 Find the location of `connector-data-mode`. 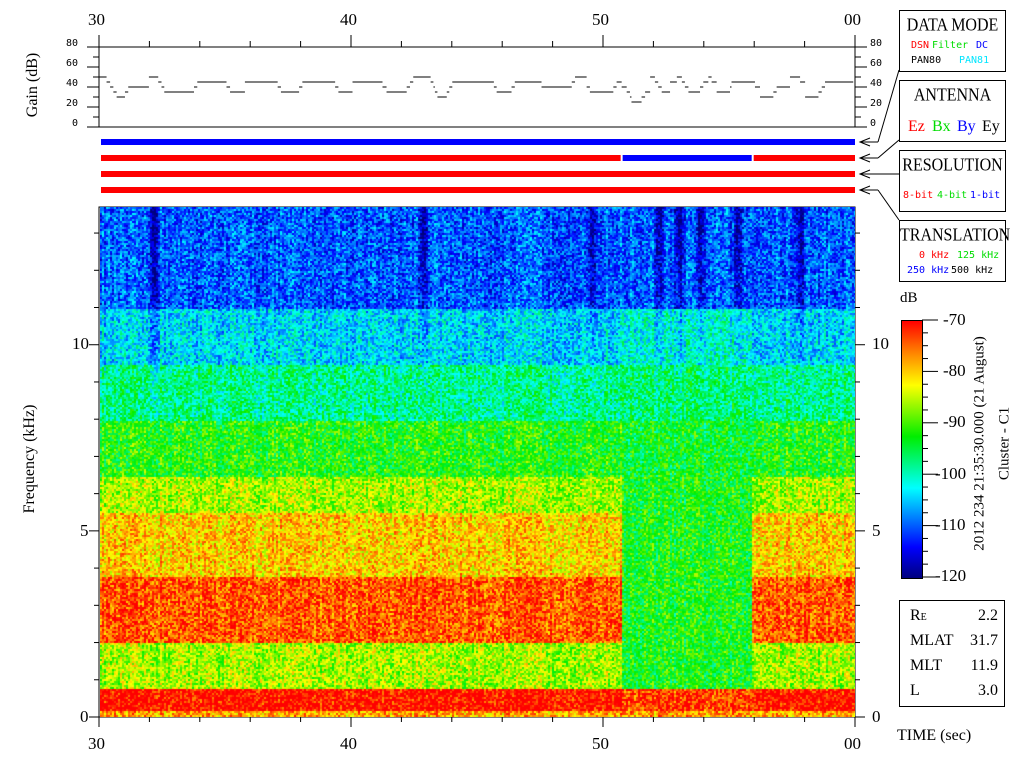

connector-data-mode is located at coordinates (888, 106).